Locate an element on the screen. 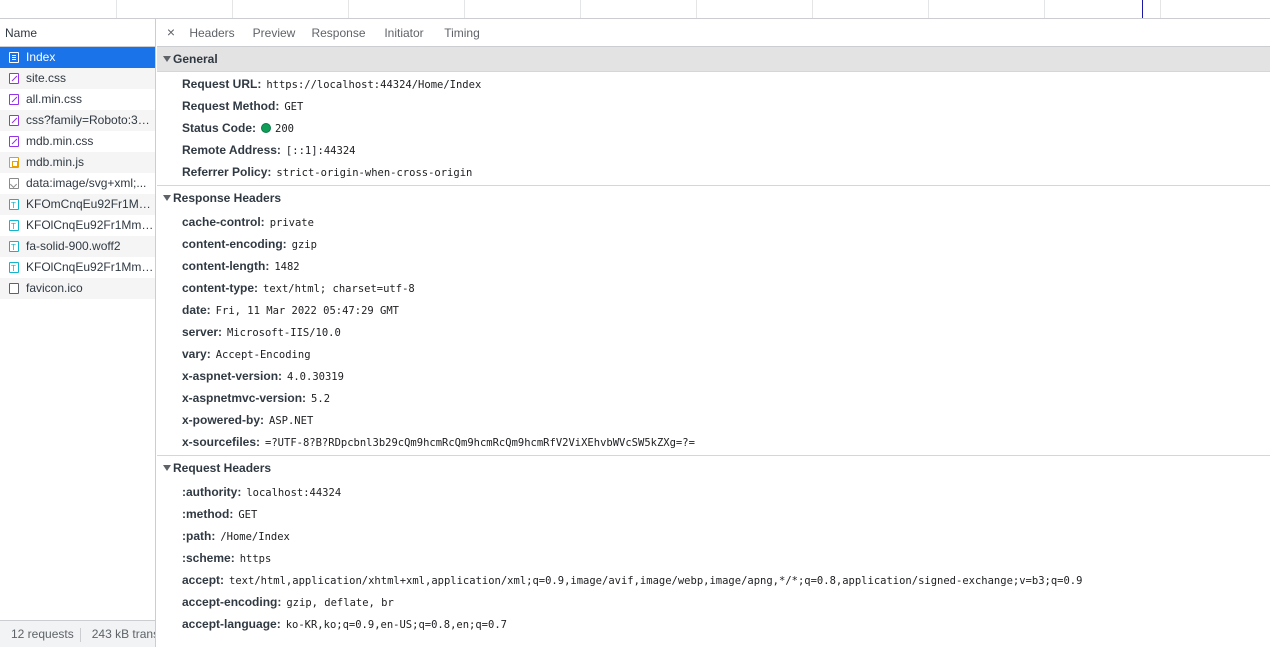  response-headers-section-header: Response Headers is located at coordinates (713, 198).